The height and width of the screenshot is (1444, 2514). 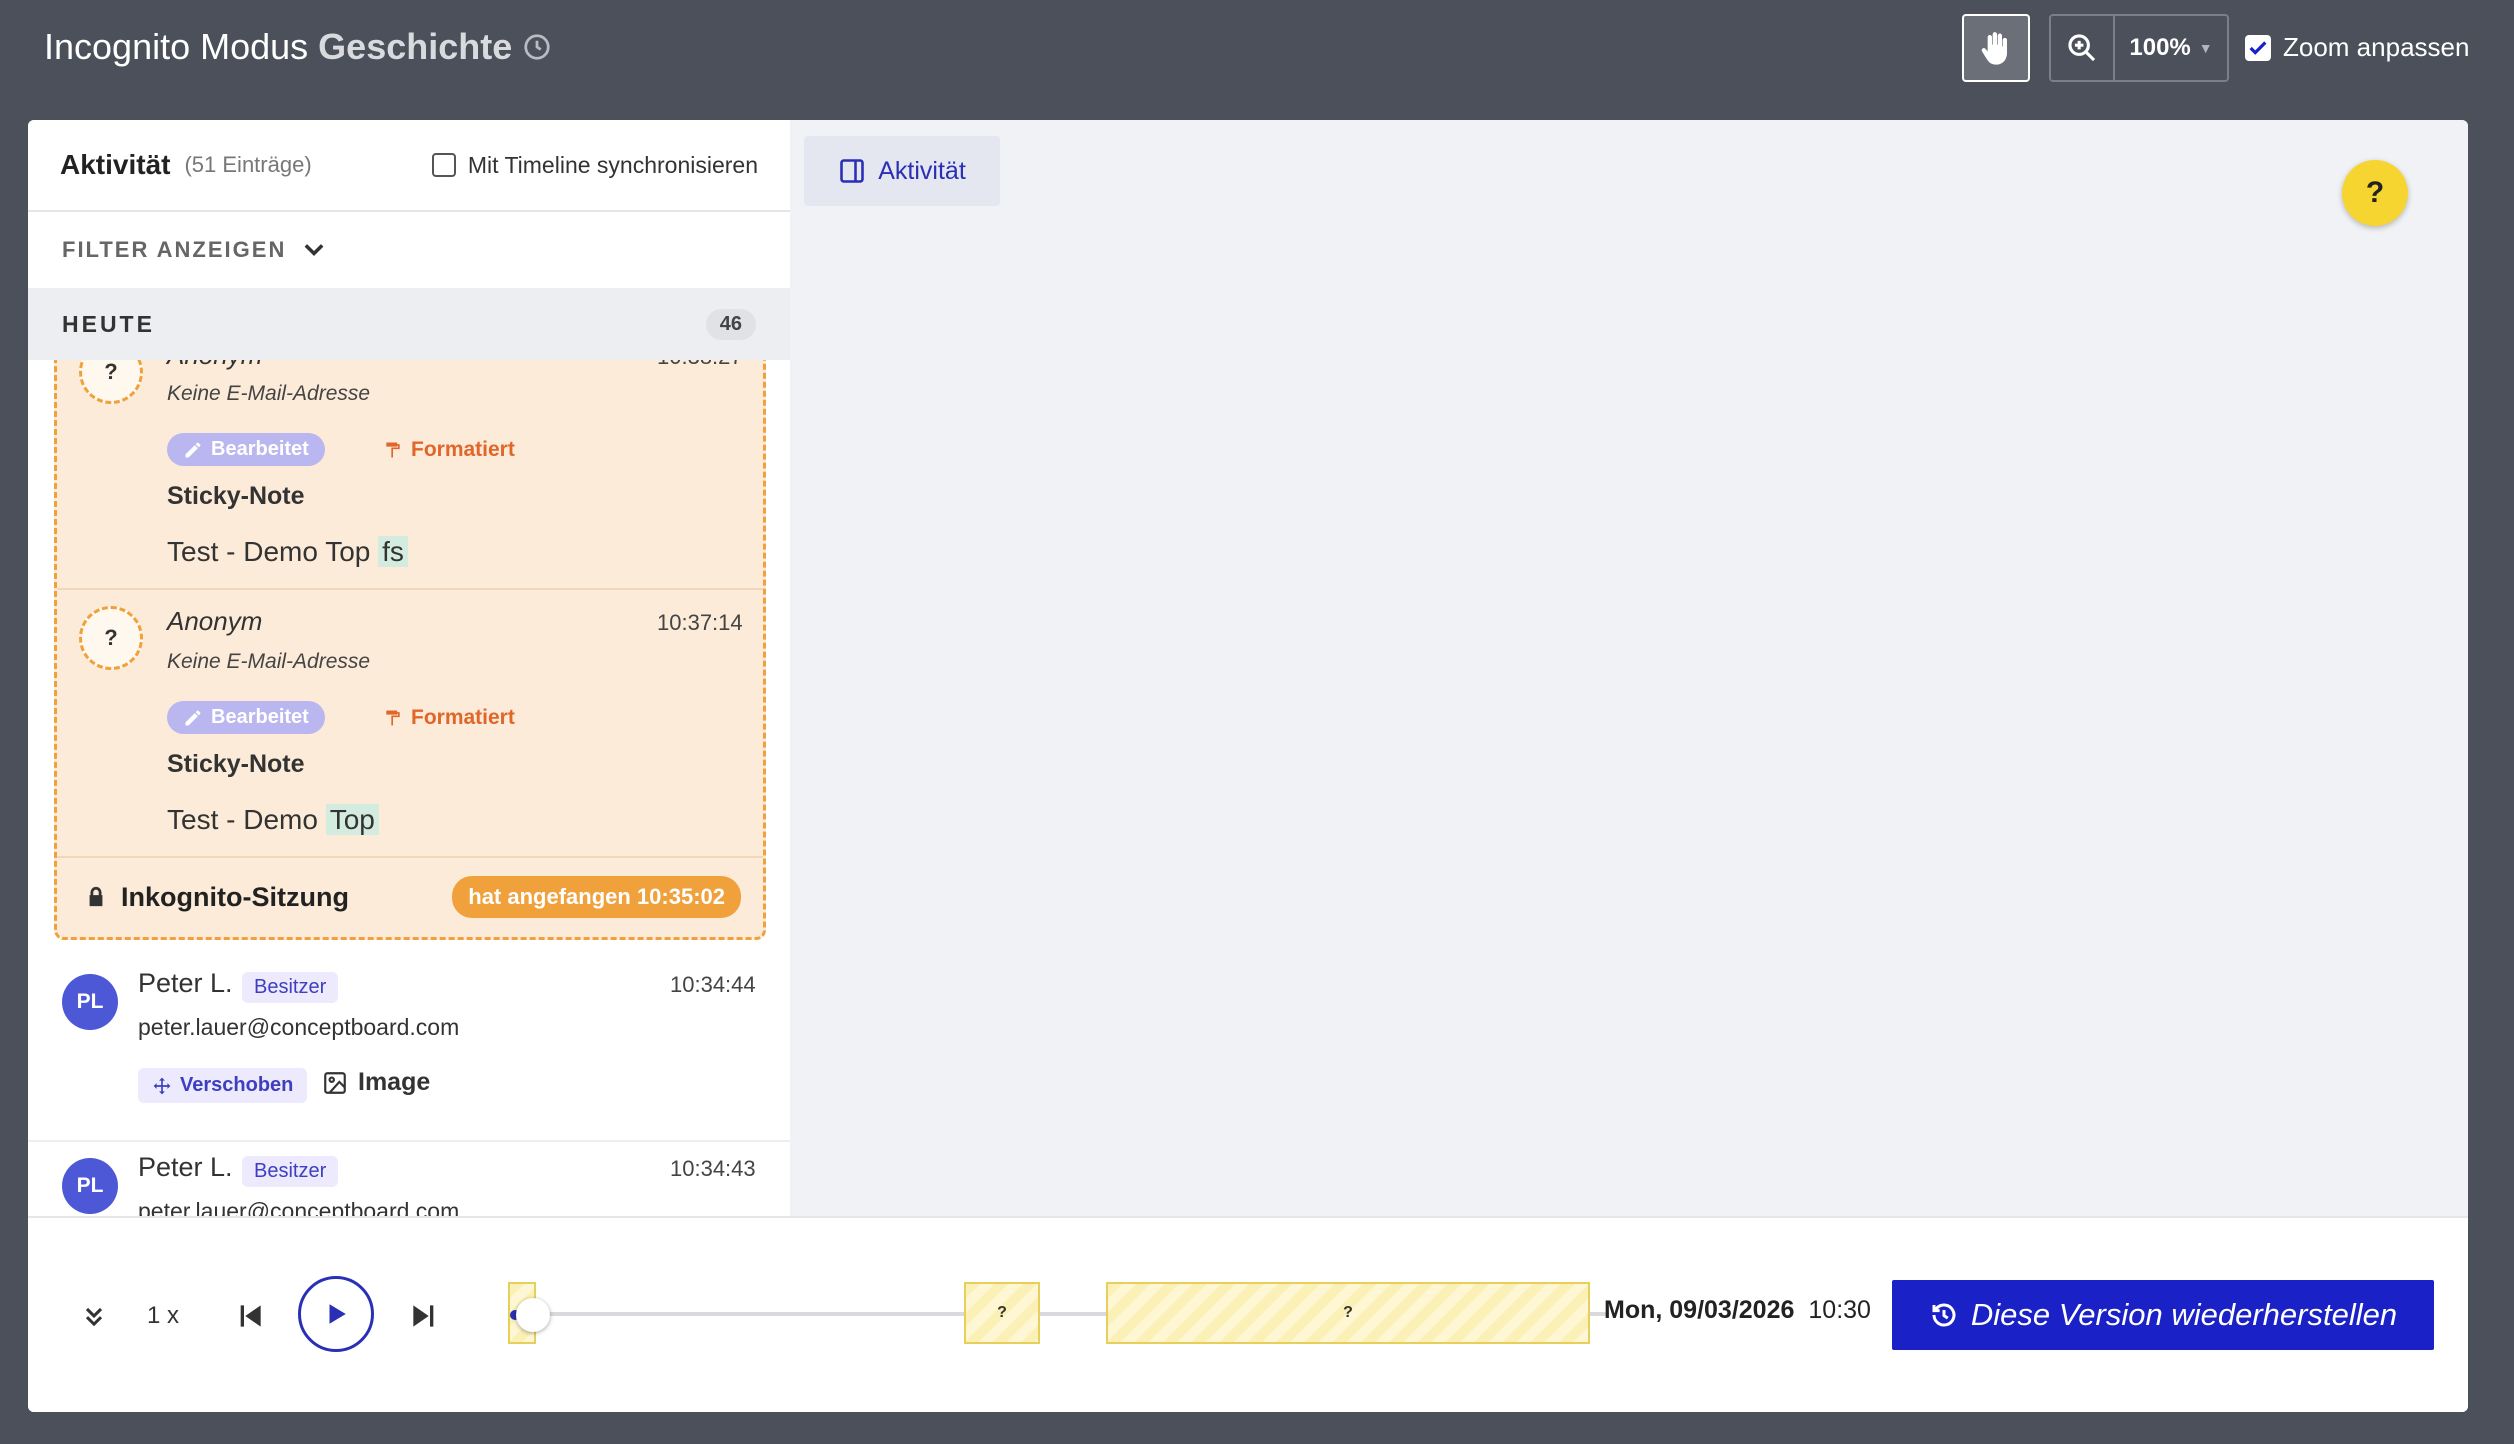 I want to click on lock-icon, so click(x=96, y=896).